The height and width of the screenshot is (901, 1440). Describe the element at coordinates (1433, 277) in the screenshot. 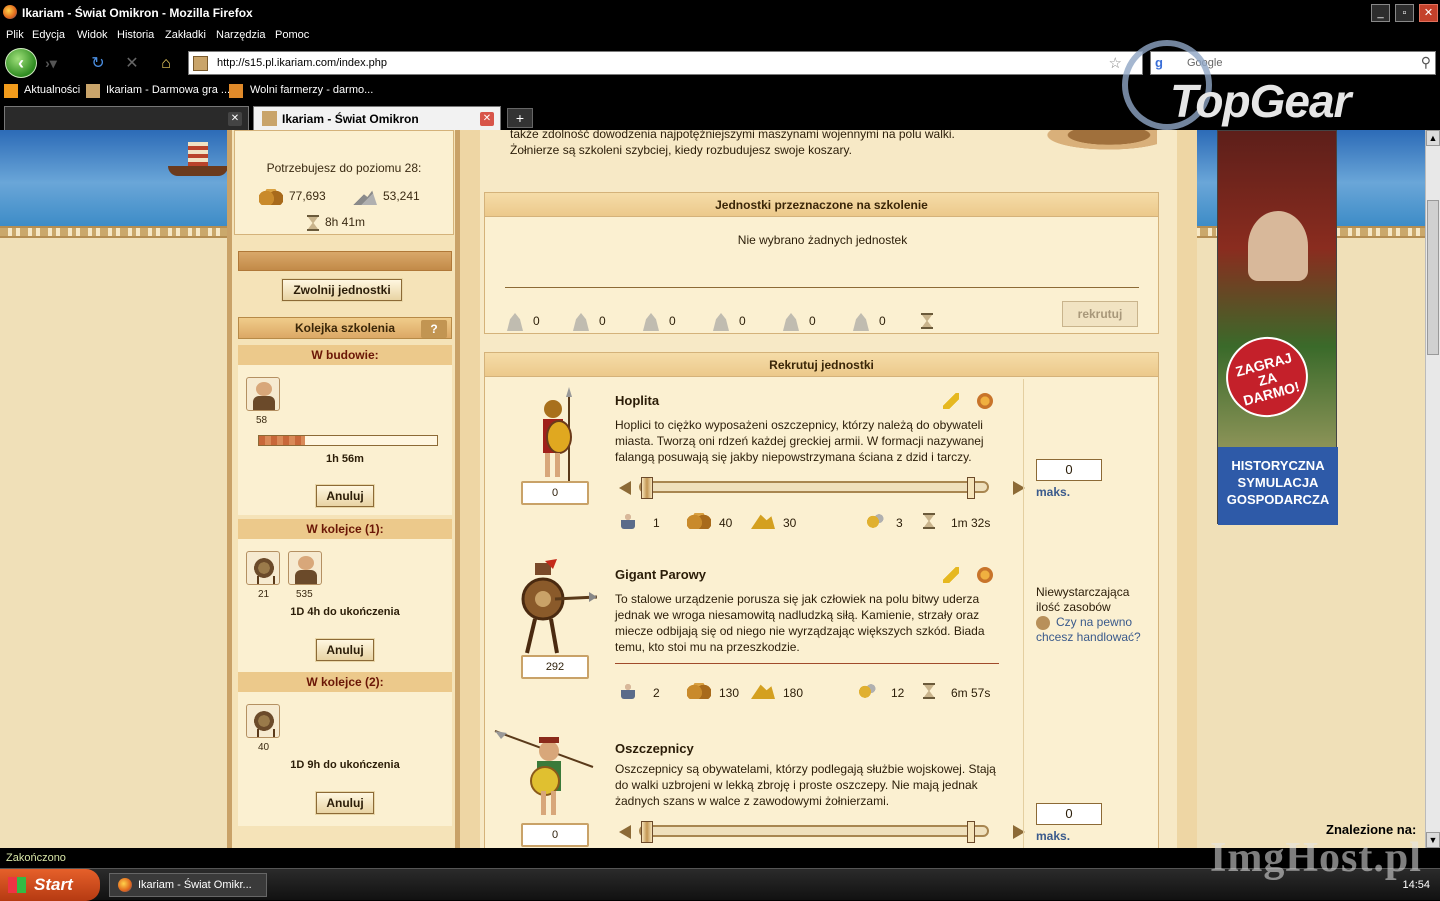

I see `scroll-thumb` at that location.